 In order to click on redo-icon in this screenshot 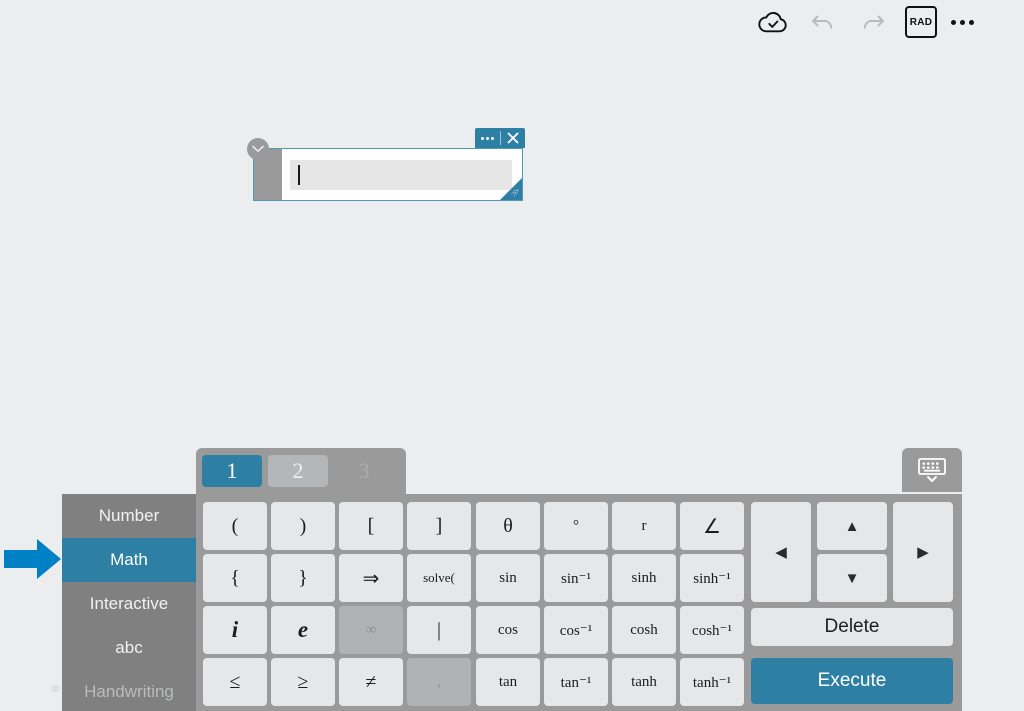, I will do `click(873, 22)`.